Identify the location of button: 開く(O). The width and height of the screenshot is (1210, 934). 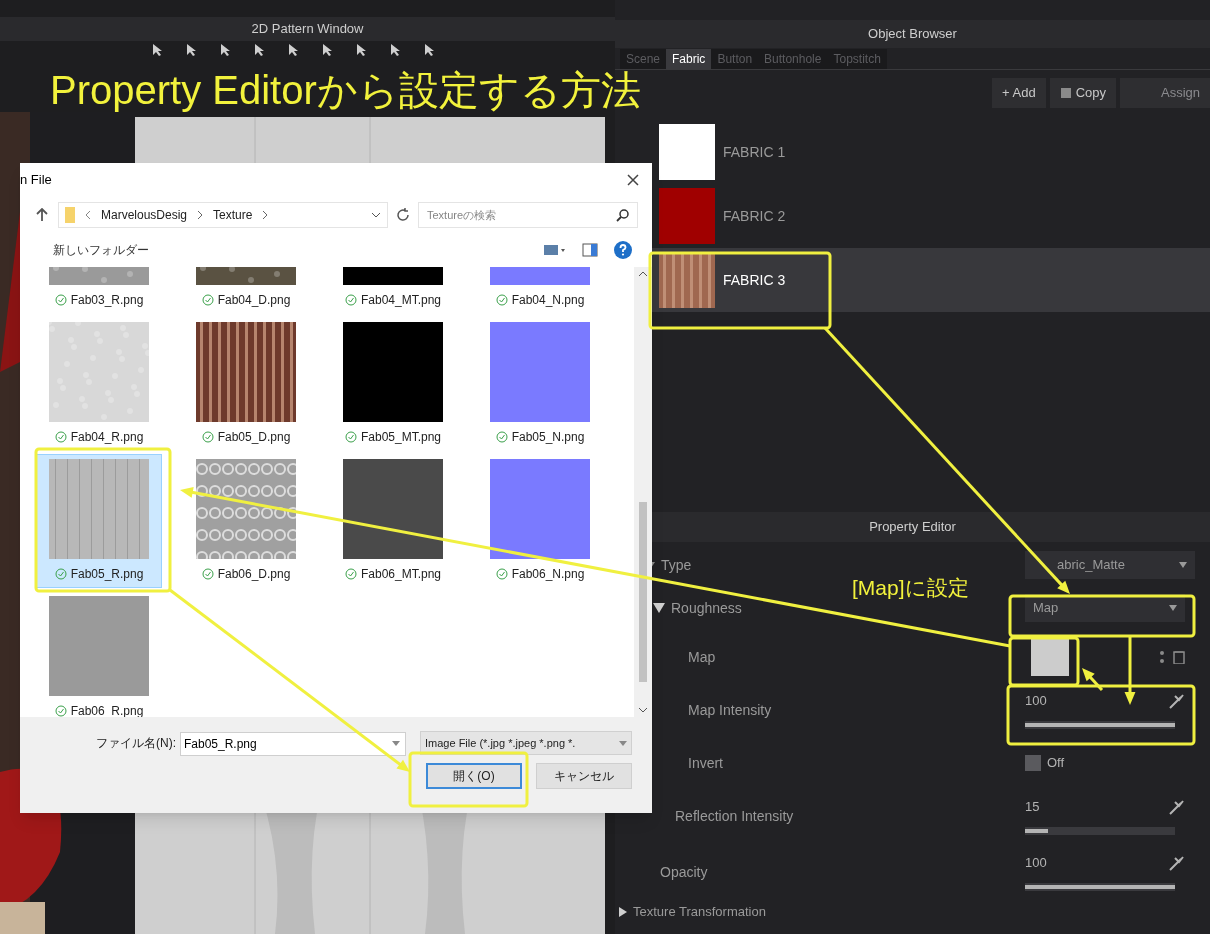
(474, 776).